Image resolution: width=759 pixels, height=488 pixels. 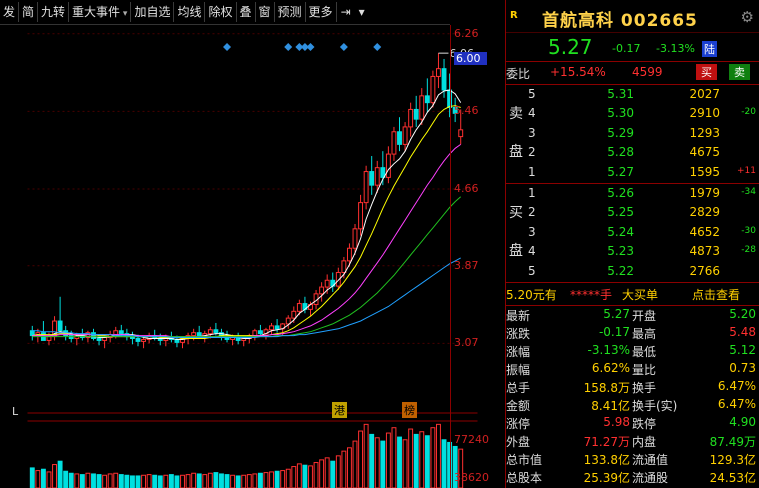 I want to click on sell-order-row: 2 5.28 4675, so click(x=632, y=152).